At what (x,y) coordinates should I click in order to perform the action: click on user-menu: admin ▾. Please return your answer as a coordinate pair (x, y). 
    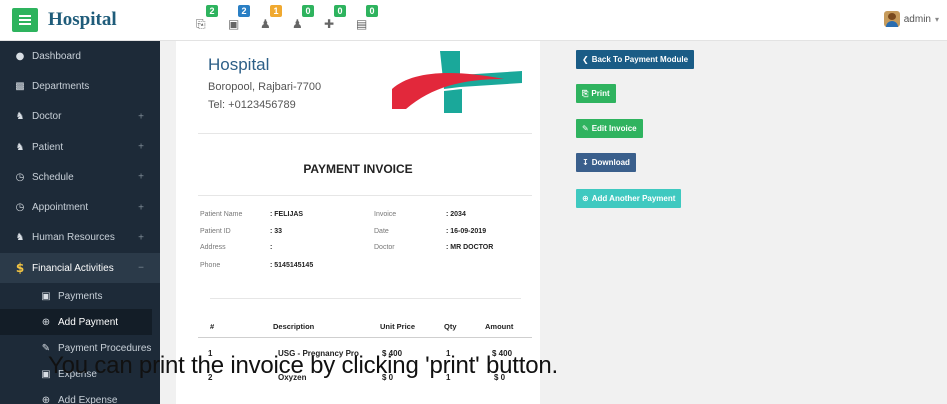
    Looking at the image, I should click on (911, 19).